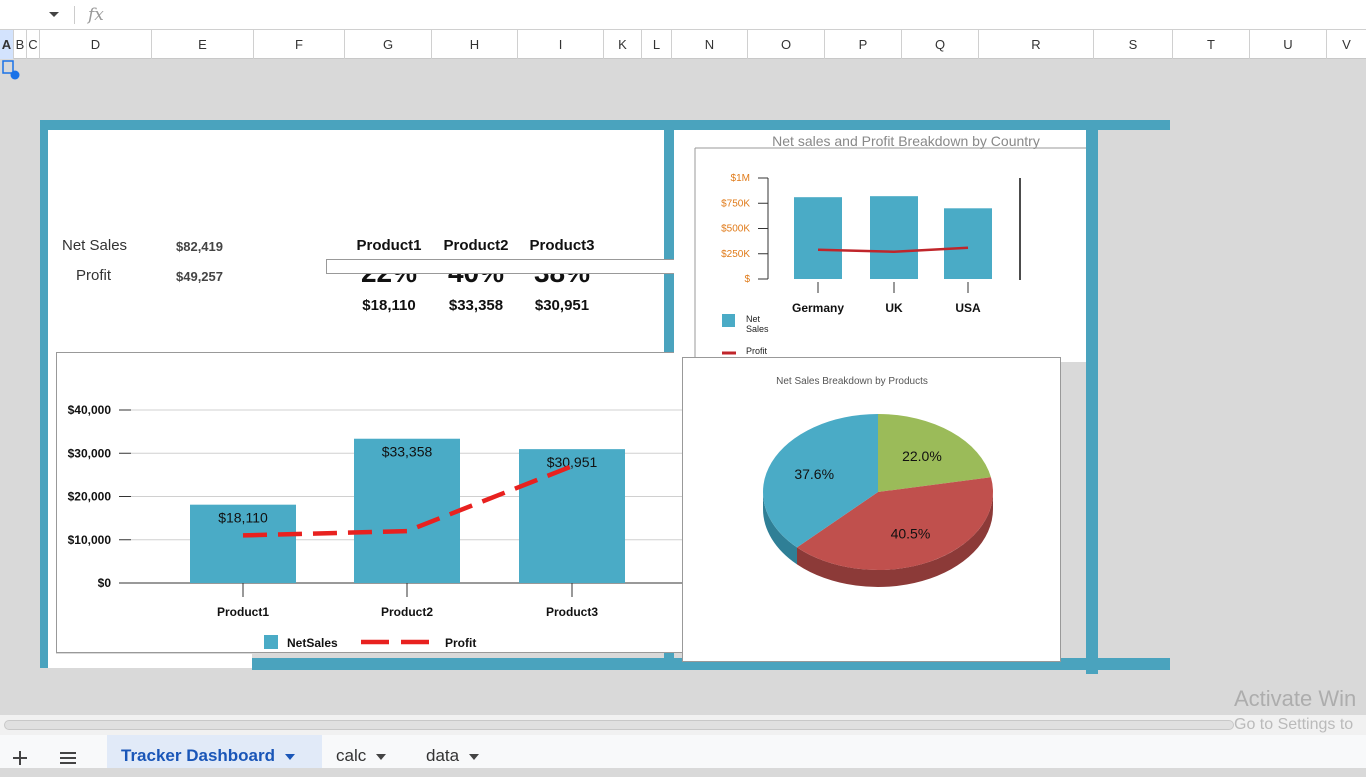 The image size is (1366, 777). What do you see at coordinates (1133, 44) in the screenshot?
I see `column-header-s: S` at bounding box center [1133, 44].